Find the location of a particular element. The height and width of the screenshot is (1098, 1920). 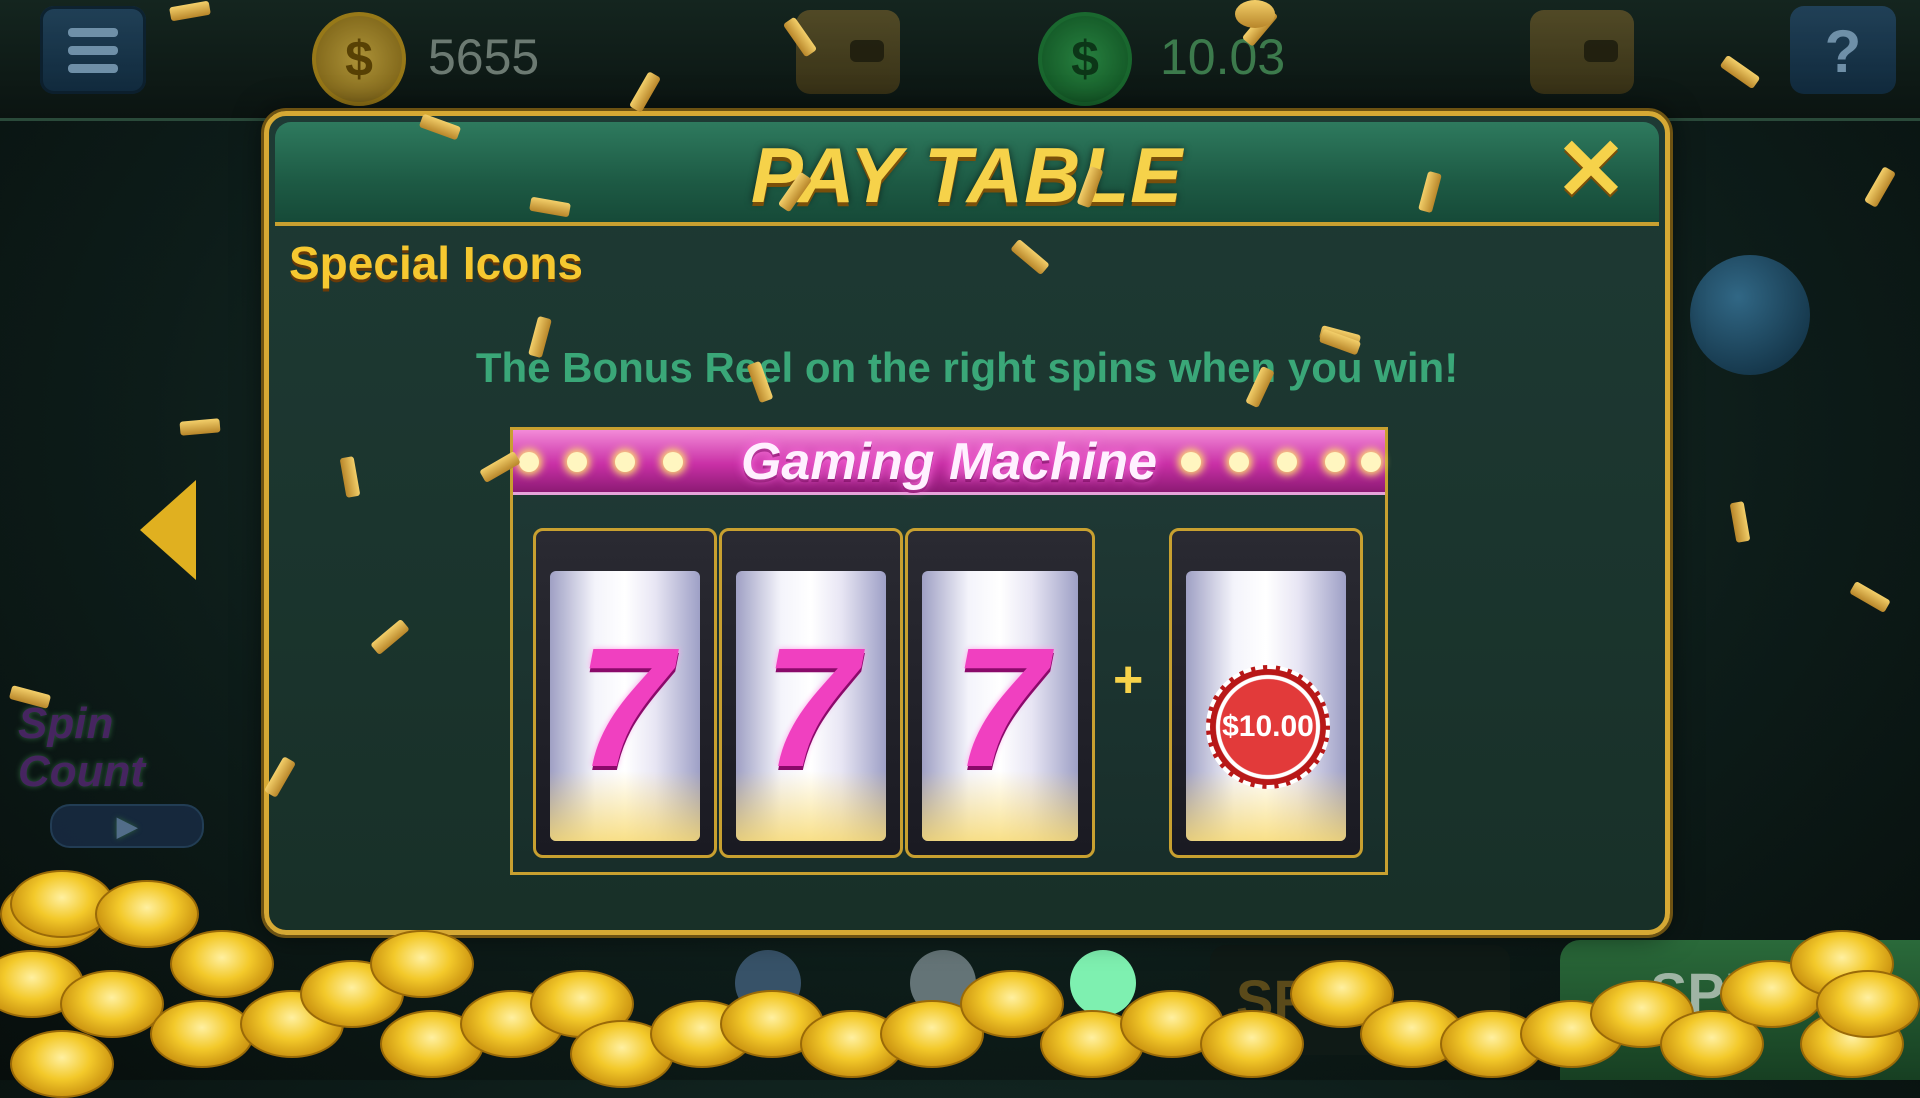

previous-page-arrow is located at coordinates (168, 530).